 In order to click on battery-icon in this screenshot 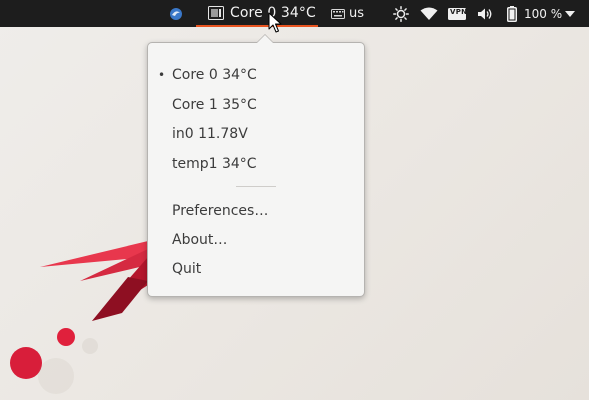, I will do `click(512, 13)`.